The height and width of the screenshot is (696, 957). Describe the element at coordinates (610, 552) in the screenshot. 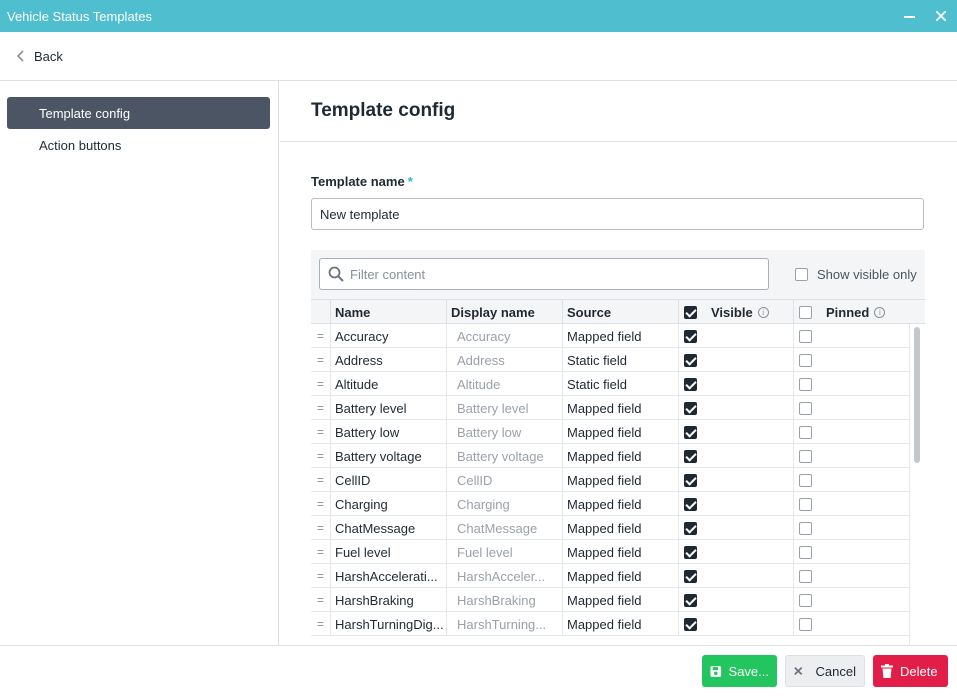

I see `table-row: =Fuel level Mapped field` at that location.